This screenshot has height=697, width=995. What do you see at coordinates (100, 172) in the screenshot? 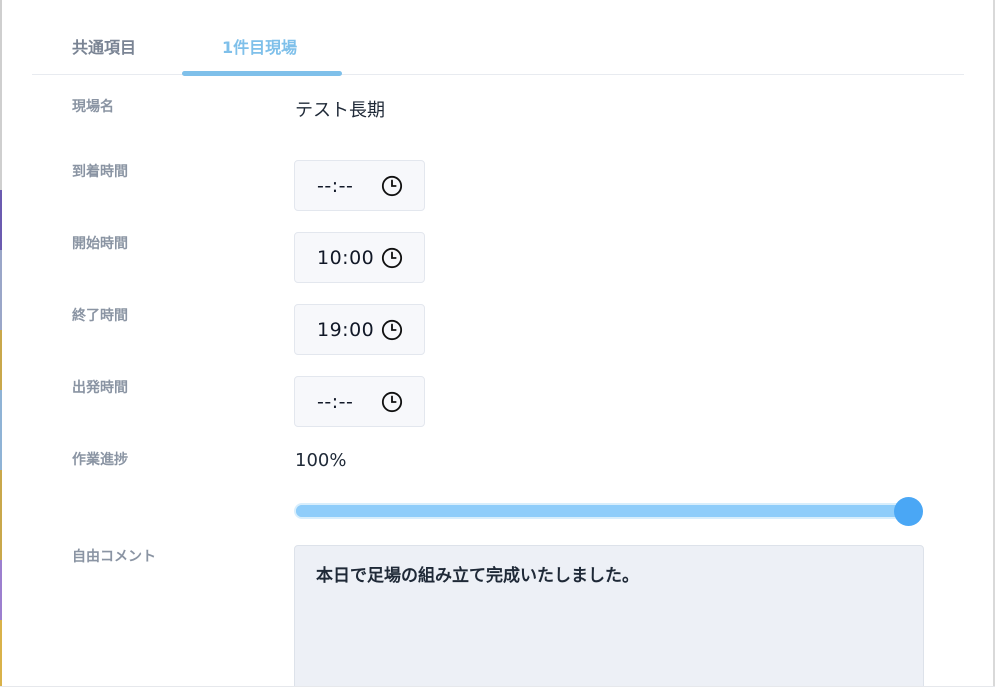
I see `arrival-time-label: 到着時間` at bounding box center [100, 172].